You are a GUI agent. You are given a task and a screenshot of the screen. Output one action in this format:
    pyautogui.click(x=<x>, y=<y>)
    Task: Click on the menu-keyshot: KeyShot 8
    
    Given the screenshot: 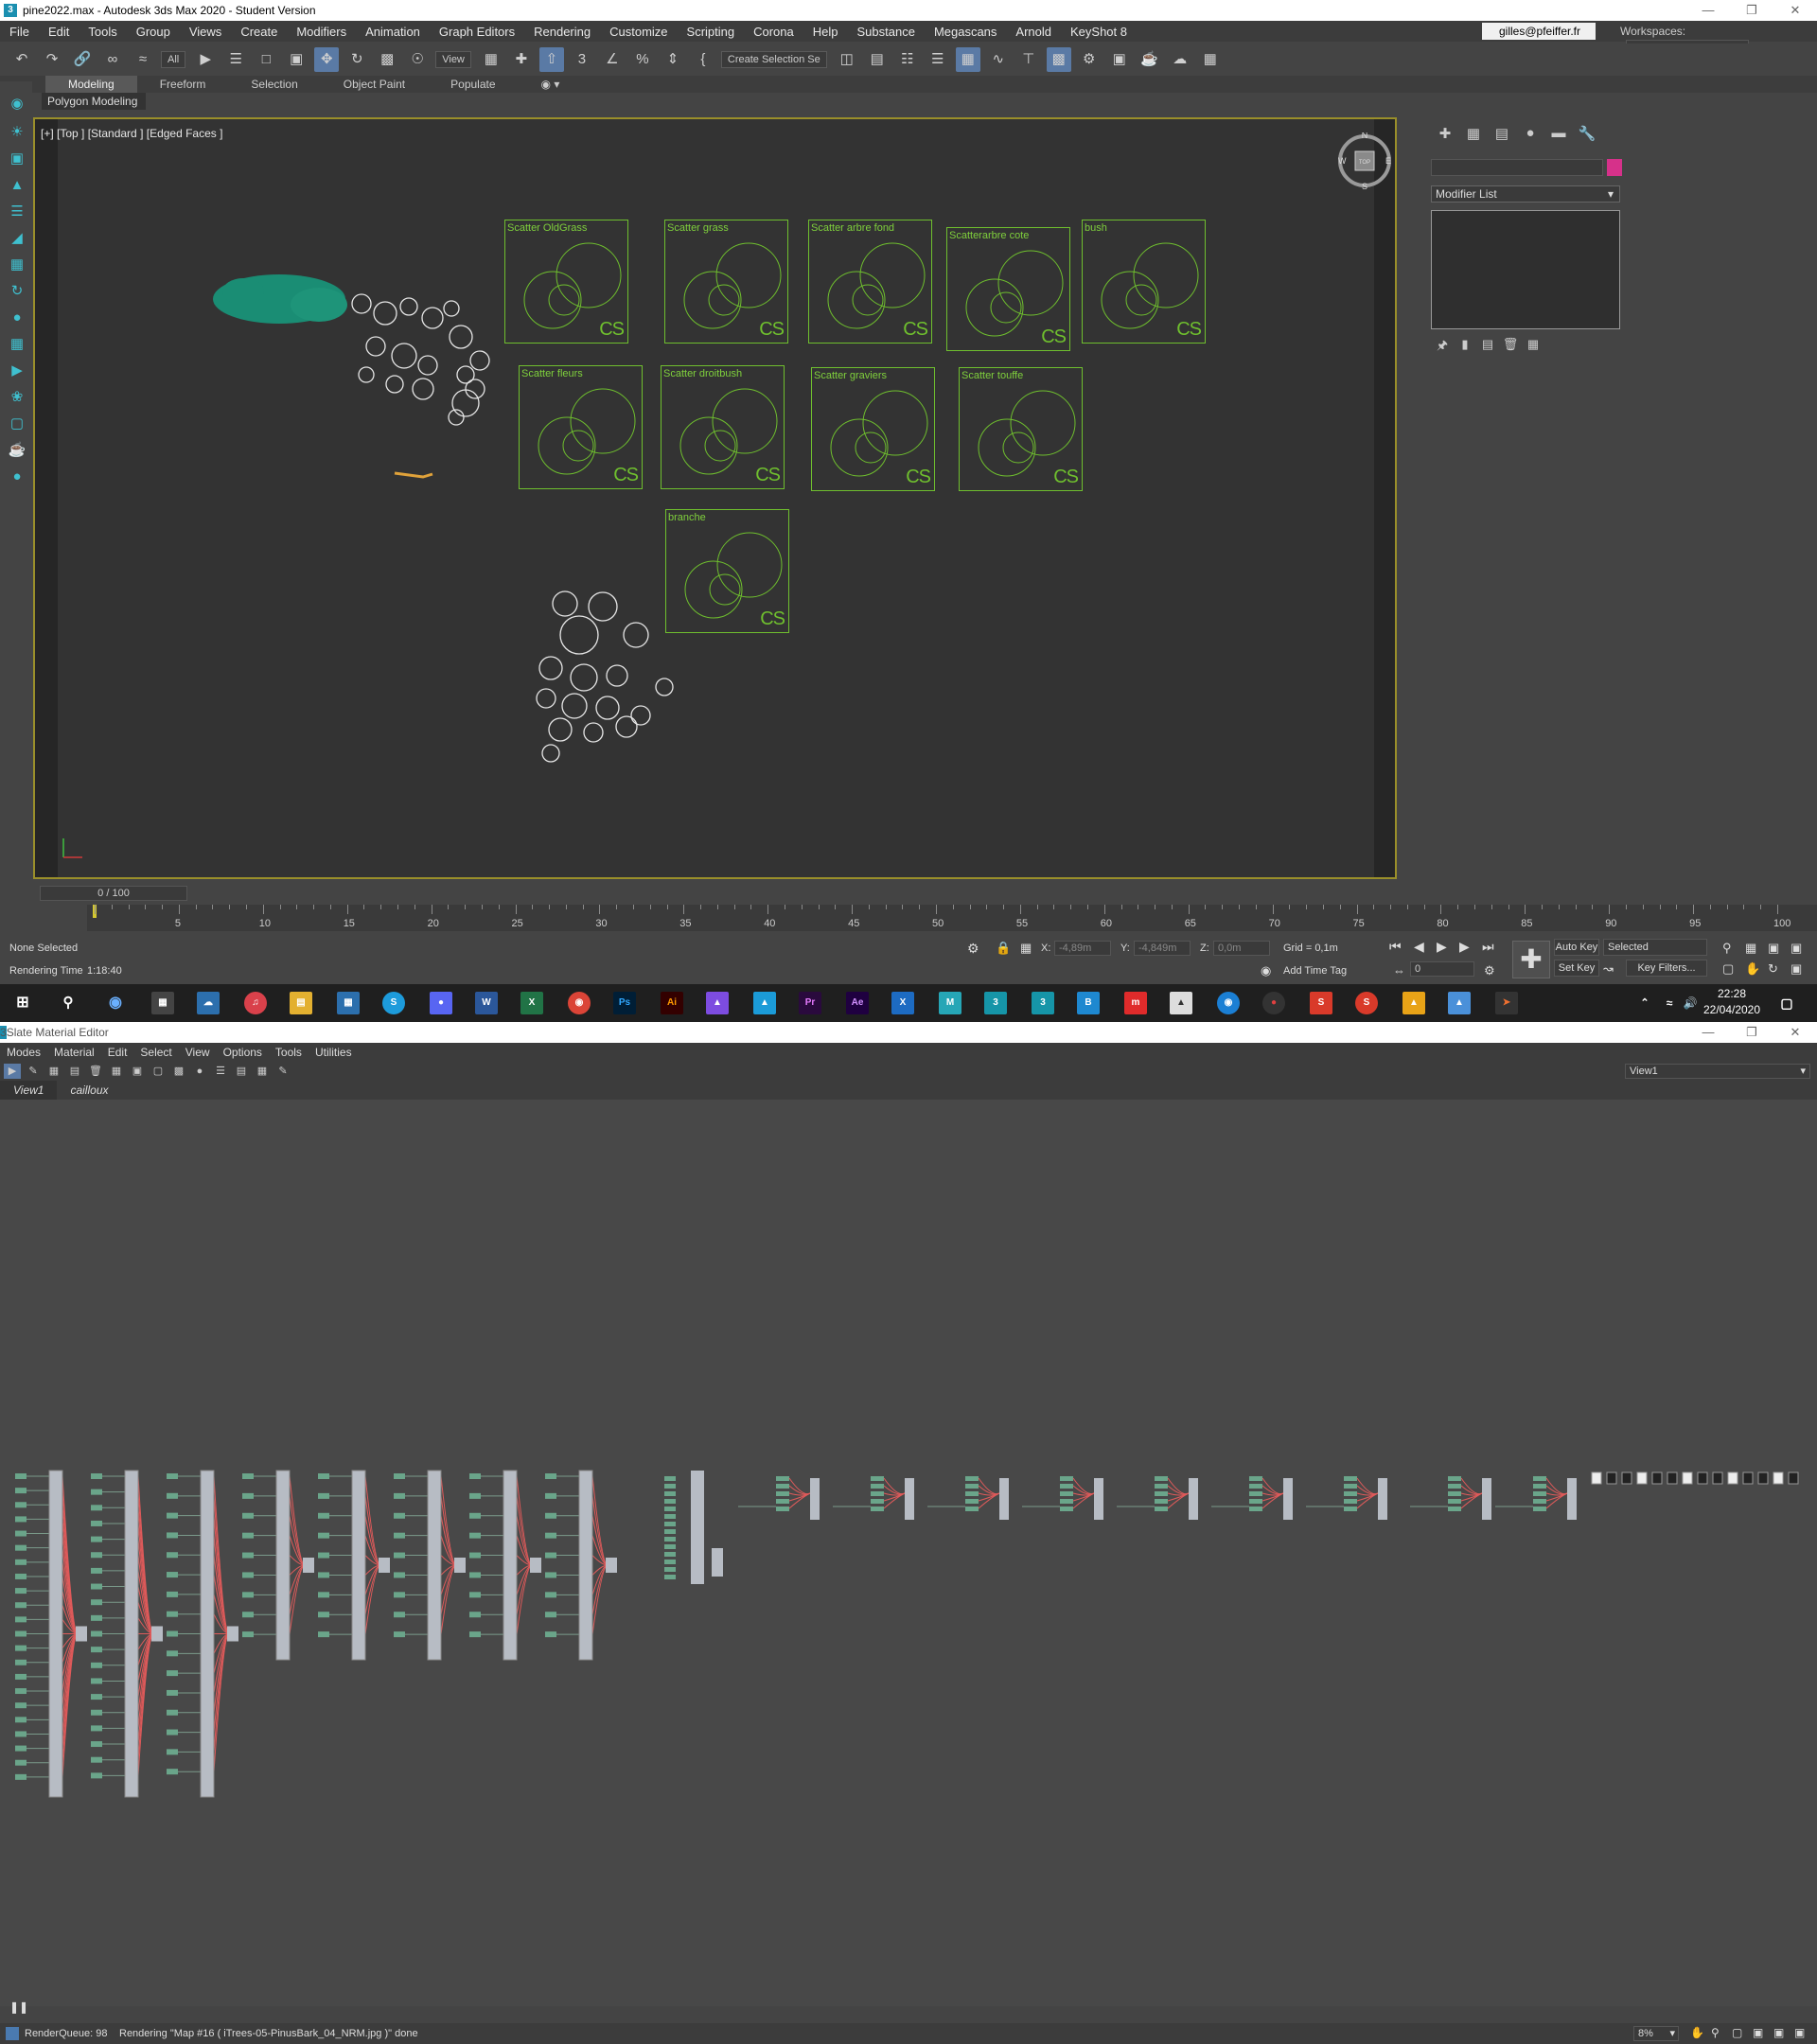 What is the action you would take?
    pyautogui.click(x=1099, y=32)
    